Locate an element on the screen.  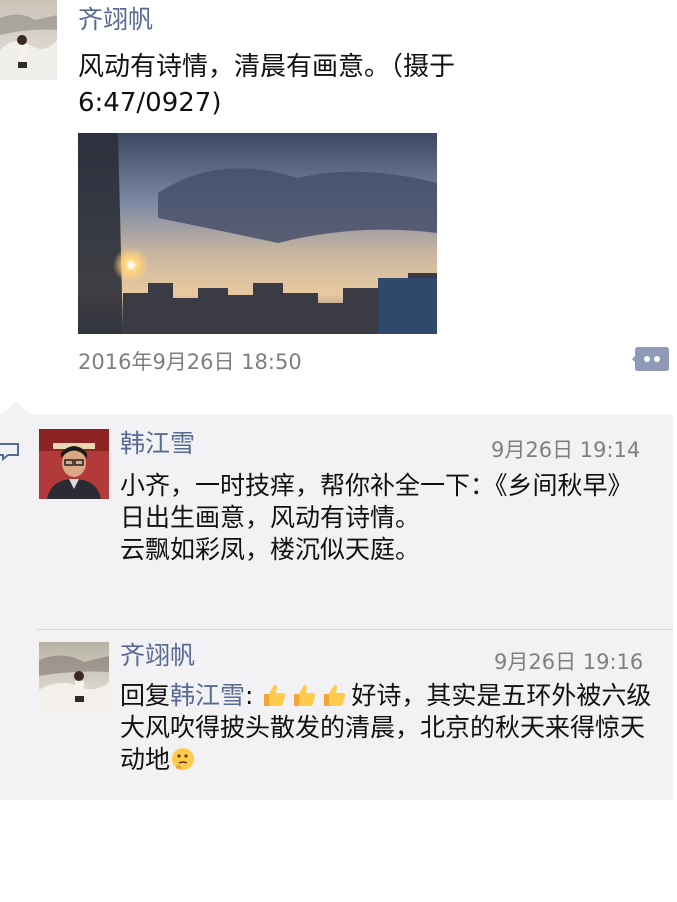
comment-time: 9月26日 19:16 is located at coordinates (569, 662).